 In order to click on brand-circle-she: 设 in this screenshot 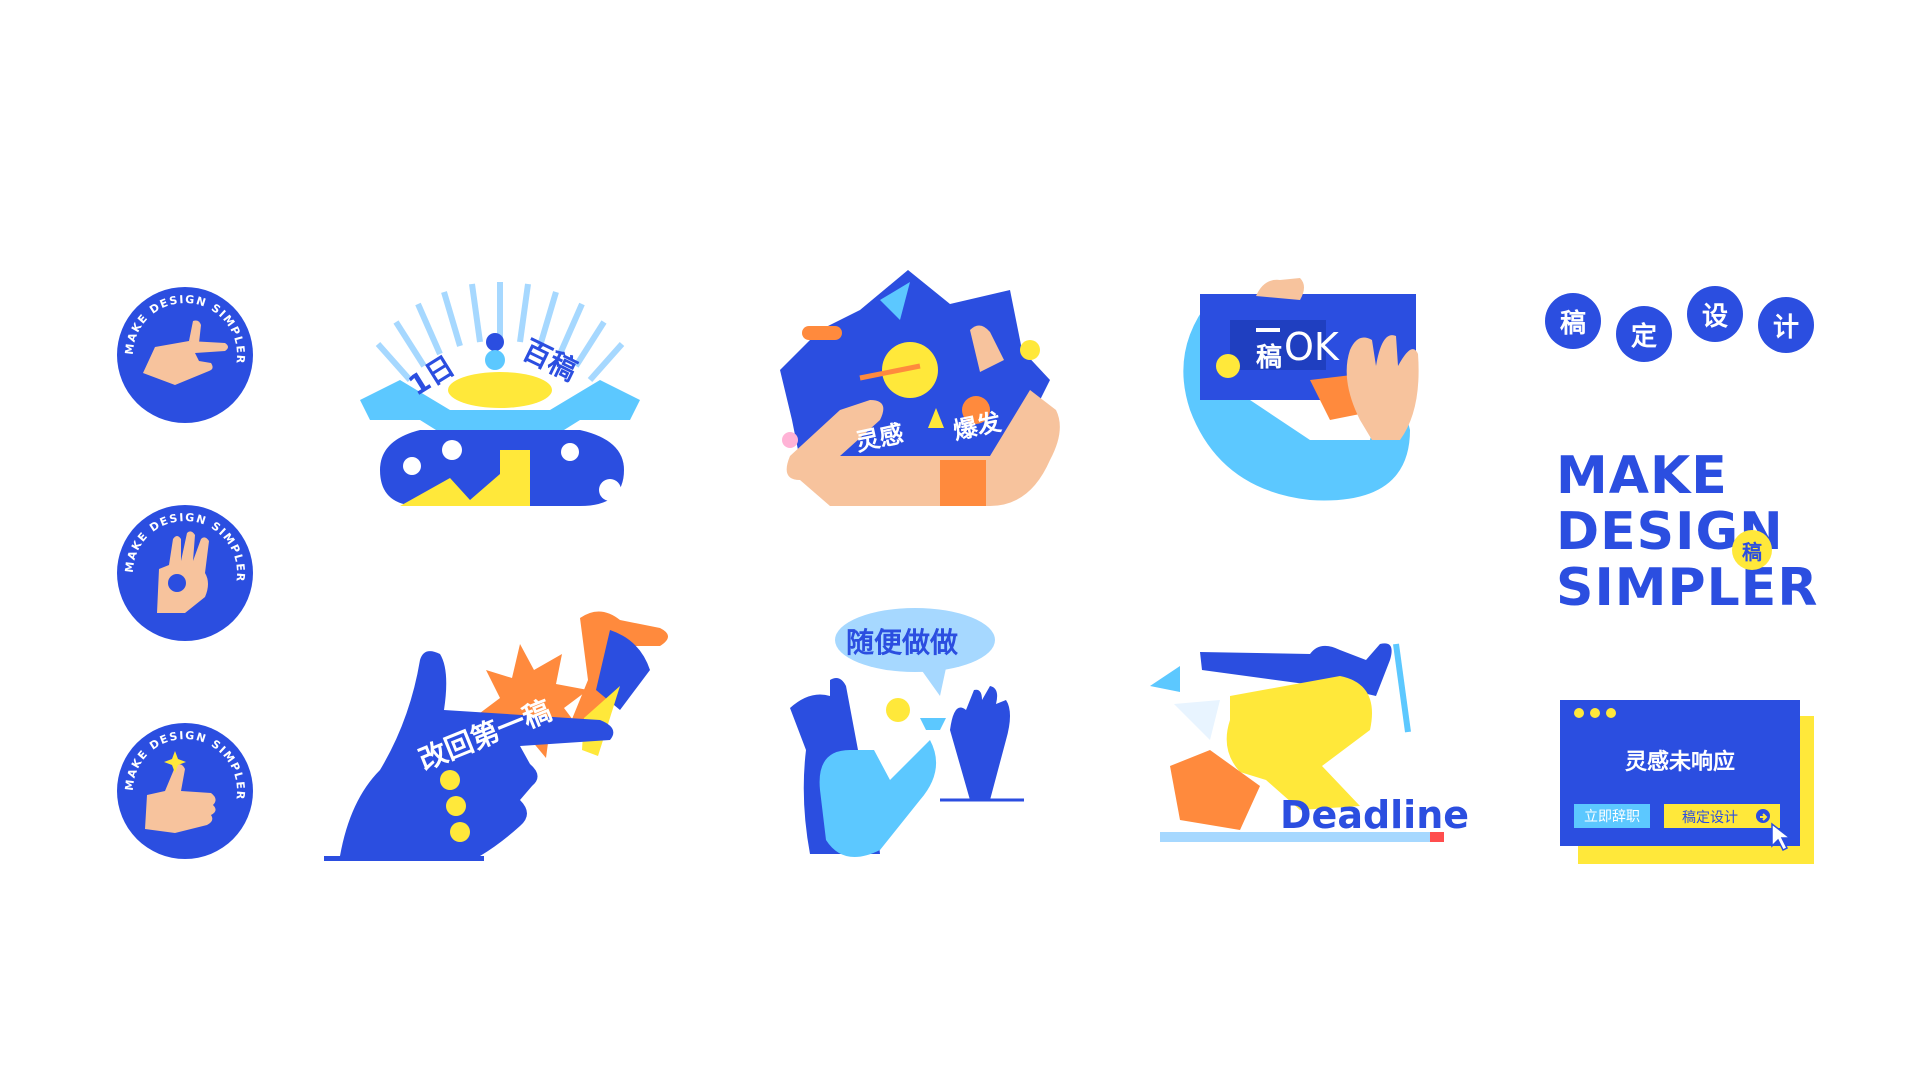, I will do `click(1715, 314)`.